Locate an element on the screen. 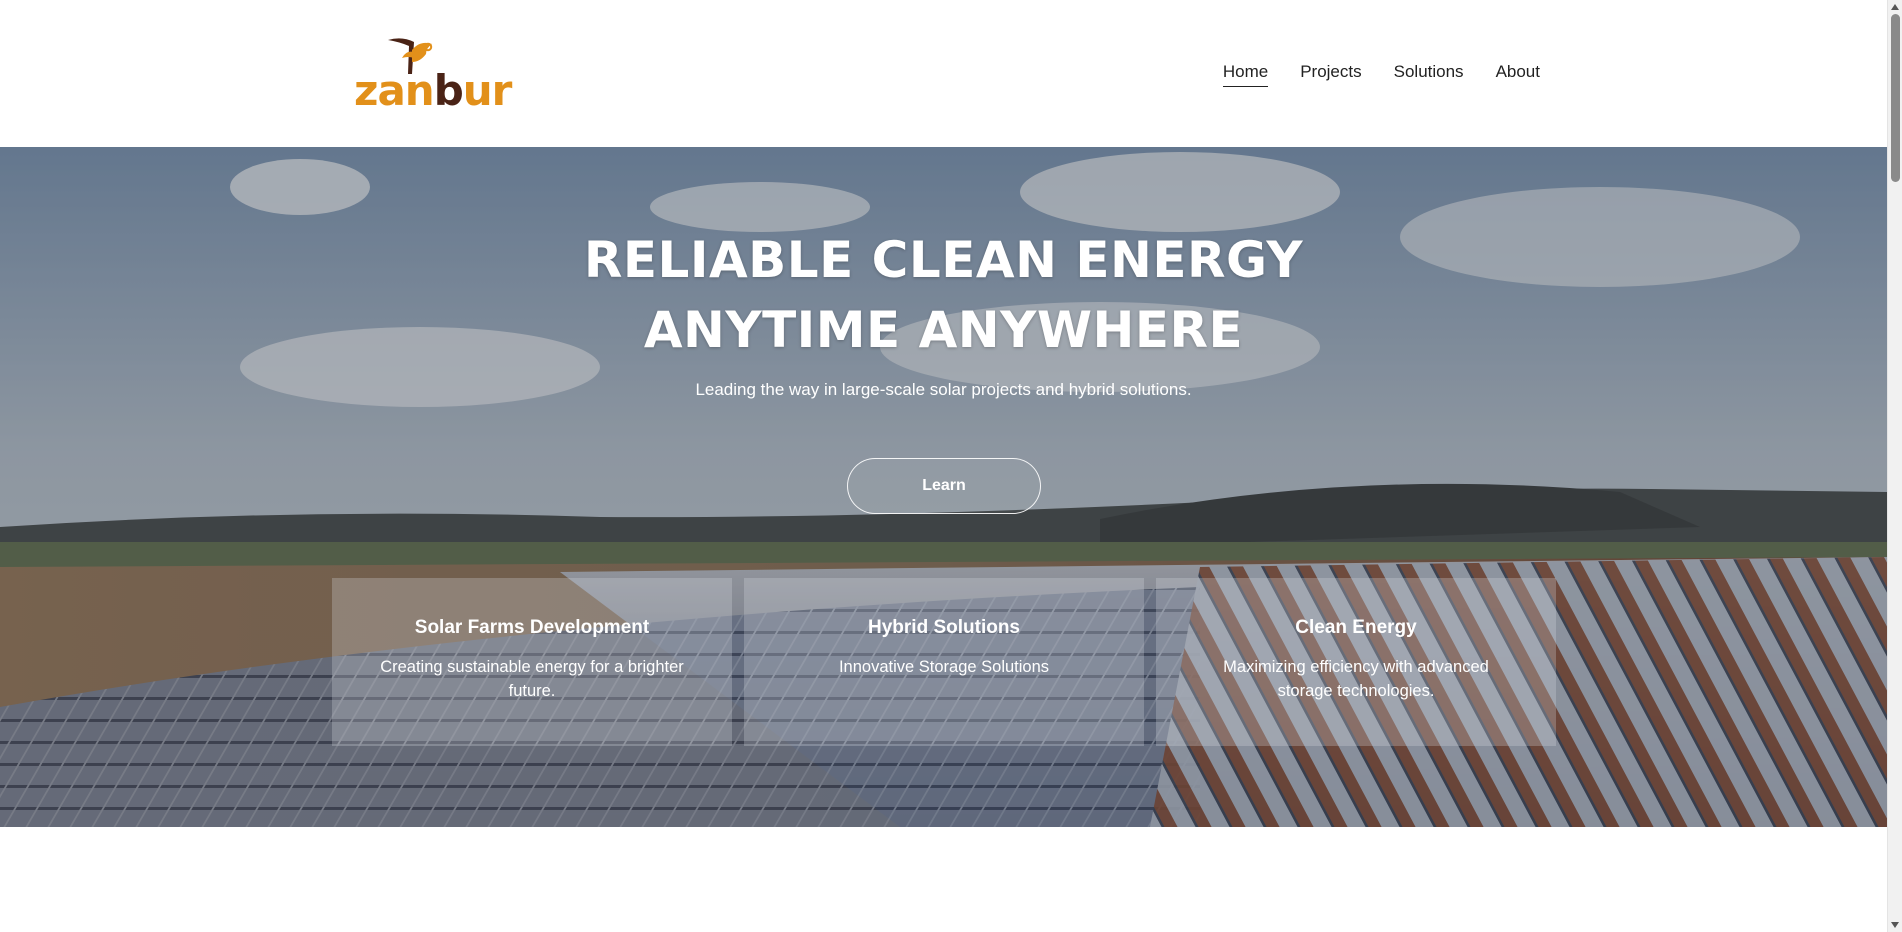  card-title: Hybrid Solutions is located at coordinates (944, 627).